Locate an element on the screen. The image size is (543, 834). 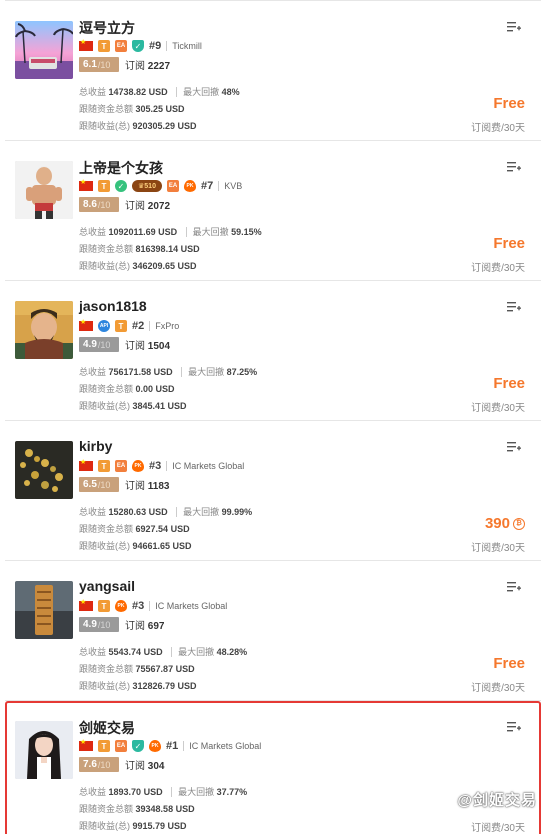
trader-name: yangsail is located at coordinates (107, 586).